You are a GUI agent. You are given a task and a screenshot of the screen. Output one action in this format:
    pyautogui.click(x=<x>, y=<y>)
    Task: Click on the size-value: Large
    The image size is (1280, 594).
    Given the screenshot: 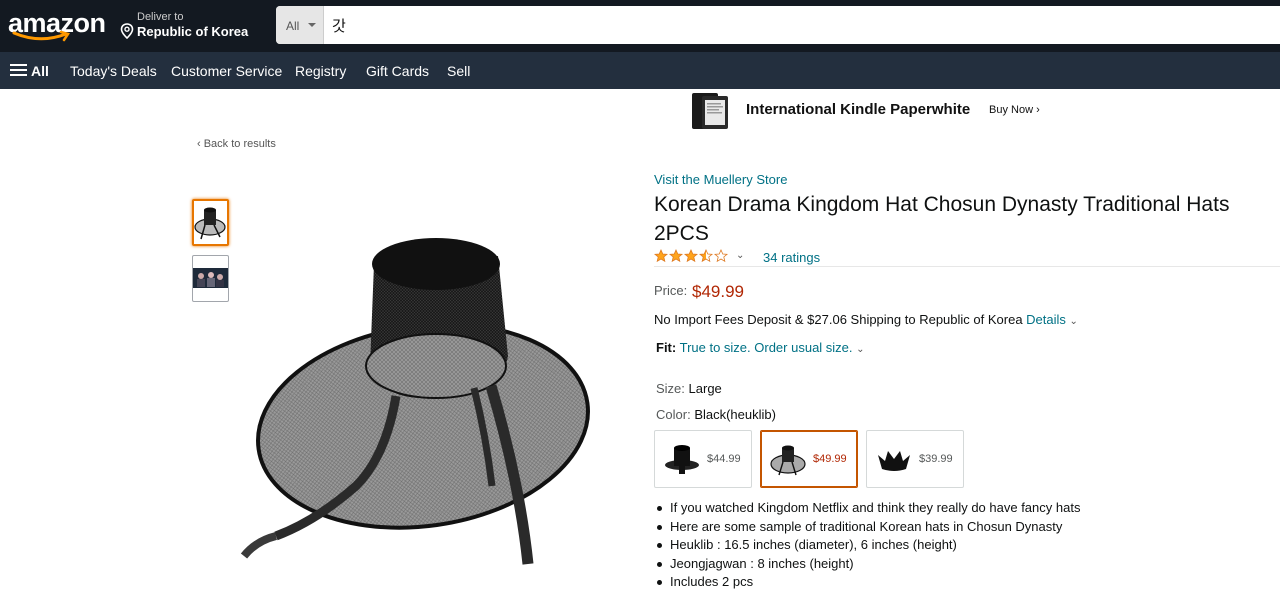 What is the action you would take?
    pyautogui.click(x=705, y=388)
    